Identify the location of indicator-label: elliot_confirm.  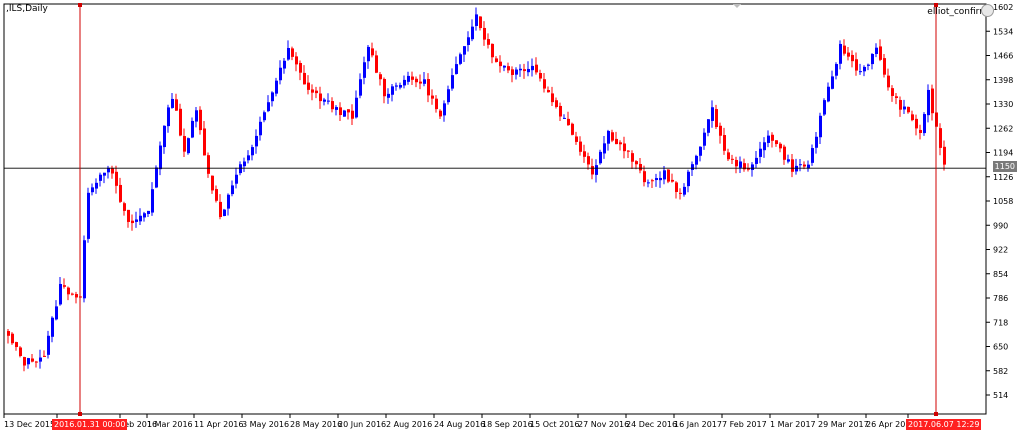
(957, 12).